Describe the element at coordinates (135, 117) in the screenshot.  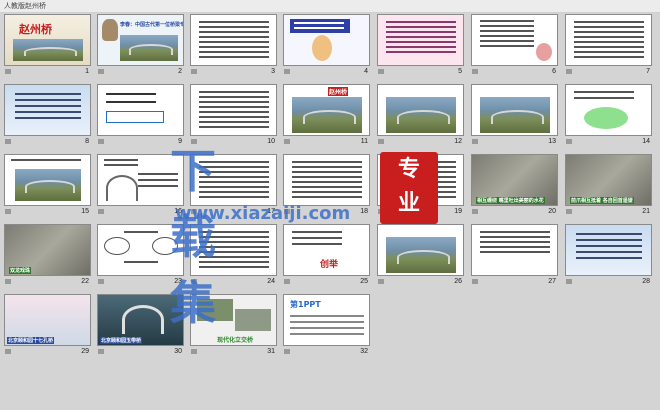
I see `highlight-box` at that location.